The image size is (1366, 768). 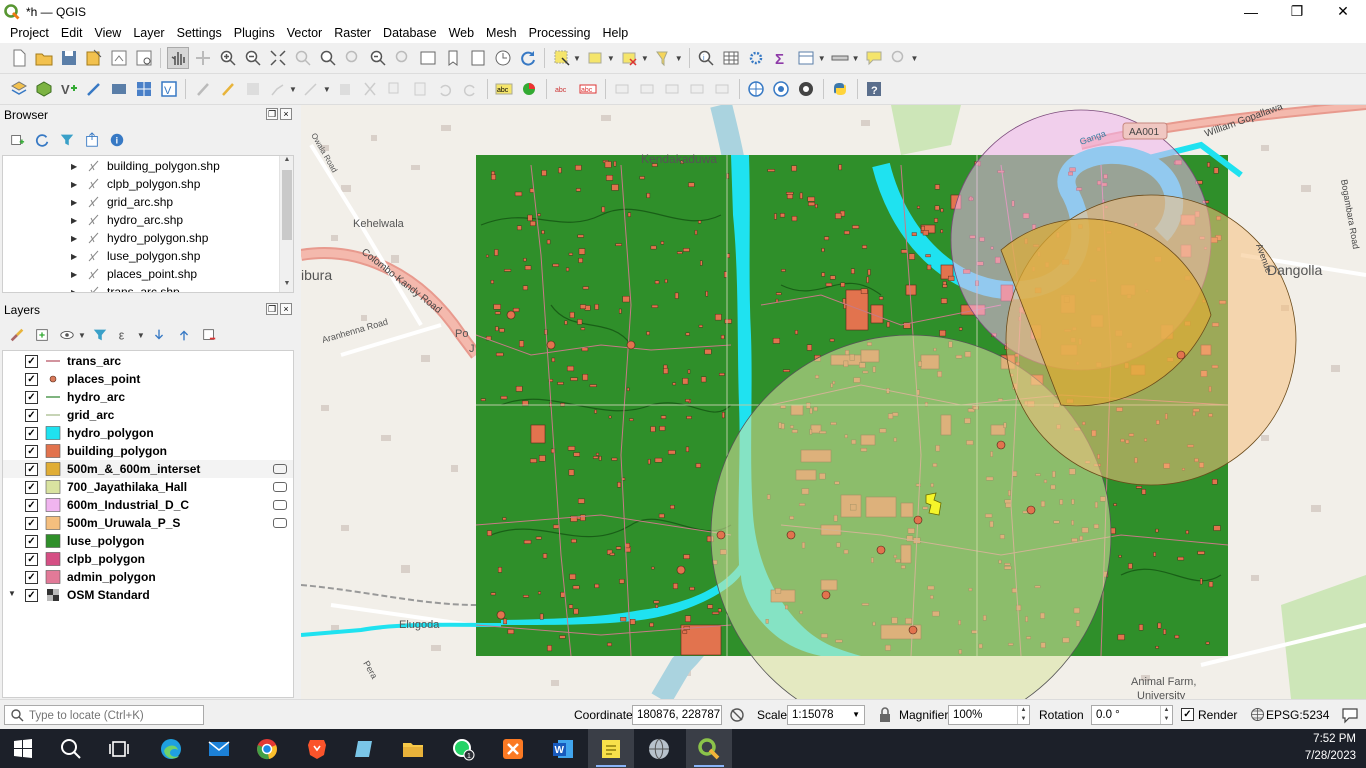 What do you see at coordinates (563, 89) in the screenshot?
I see `label-pin-icon: abc` at bounding box center [563, 89].